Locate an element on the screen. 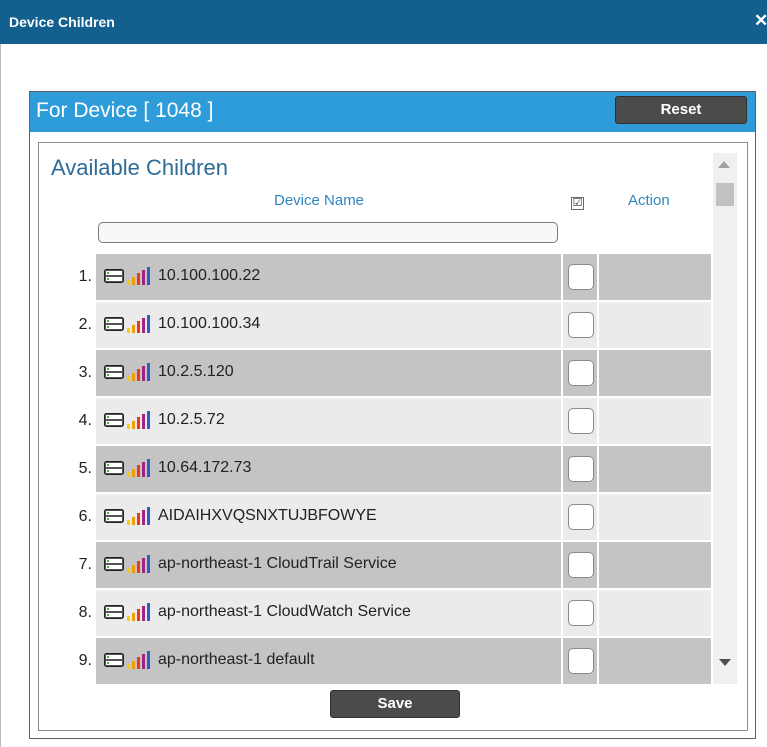 The image size is (767, 747). row-index: 9. is located at coordinates (85, 660).